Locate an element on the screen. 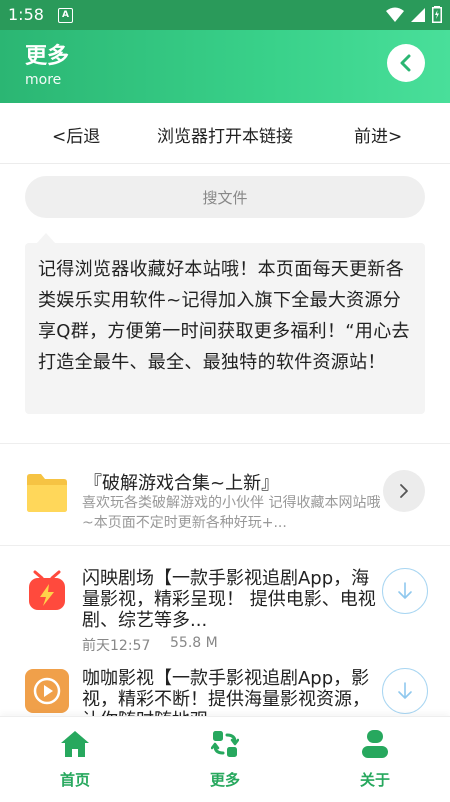 Image resolution: width=450 pixels, height=802 pixels. app-header: 更多 more is located at coordinates (225, 66).